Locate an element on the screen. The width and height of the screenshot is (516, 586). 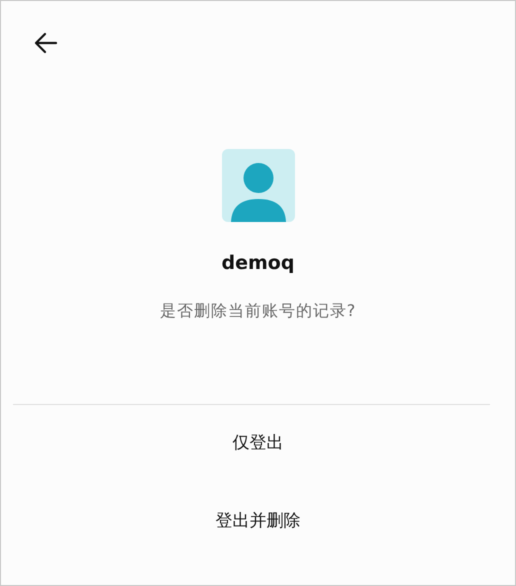
username: demoq is located at coordinates (258, 263).